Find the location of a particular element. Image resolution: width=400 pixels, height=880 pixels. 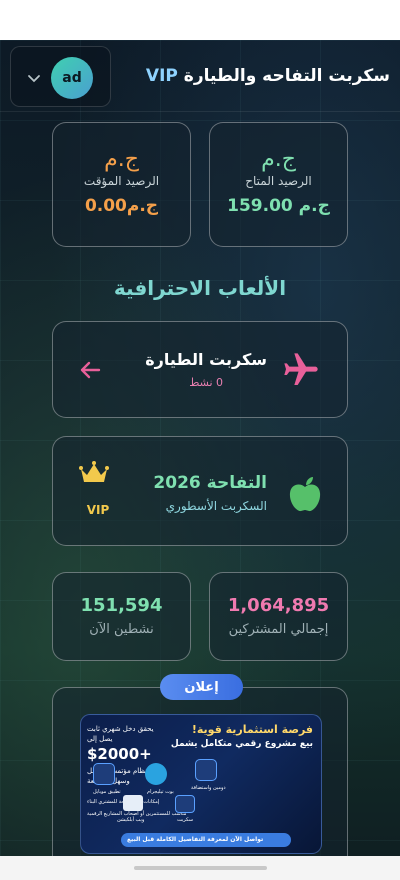

script-icon is located at coordinates (185, 804).